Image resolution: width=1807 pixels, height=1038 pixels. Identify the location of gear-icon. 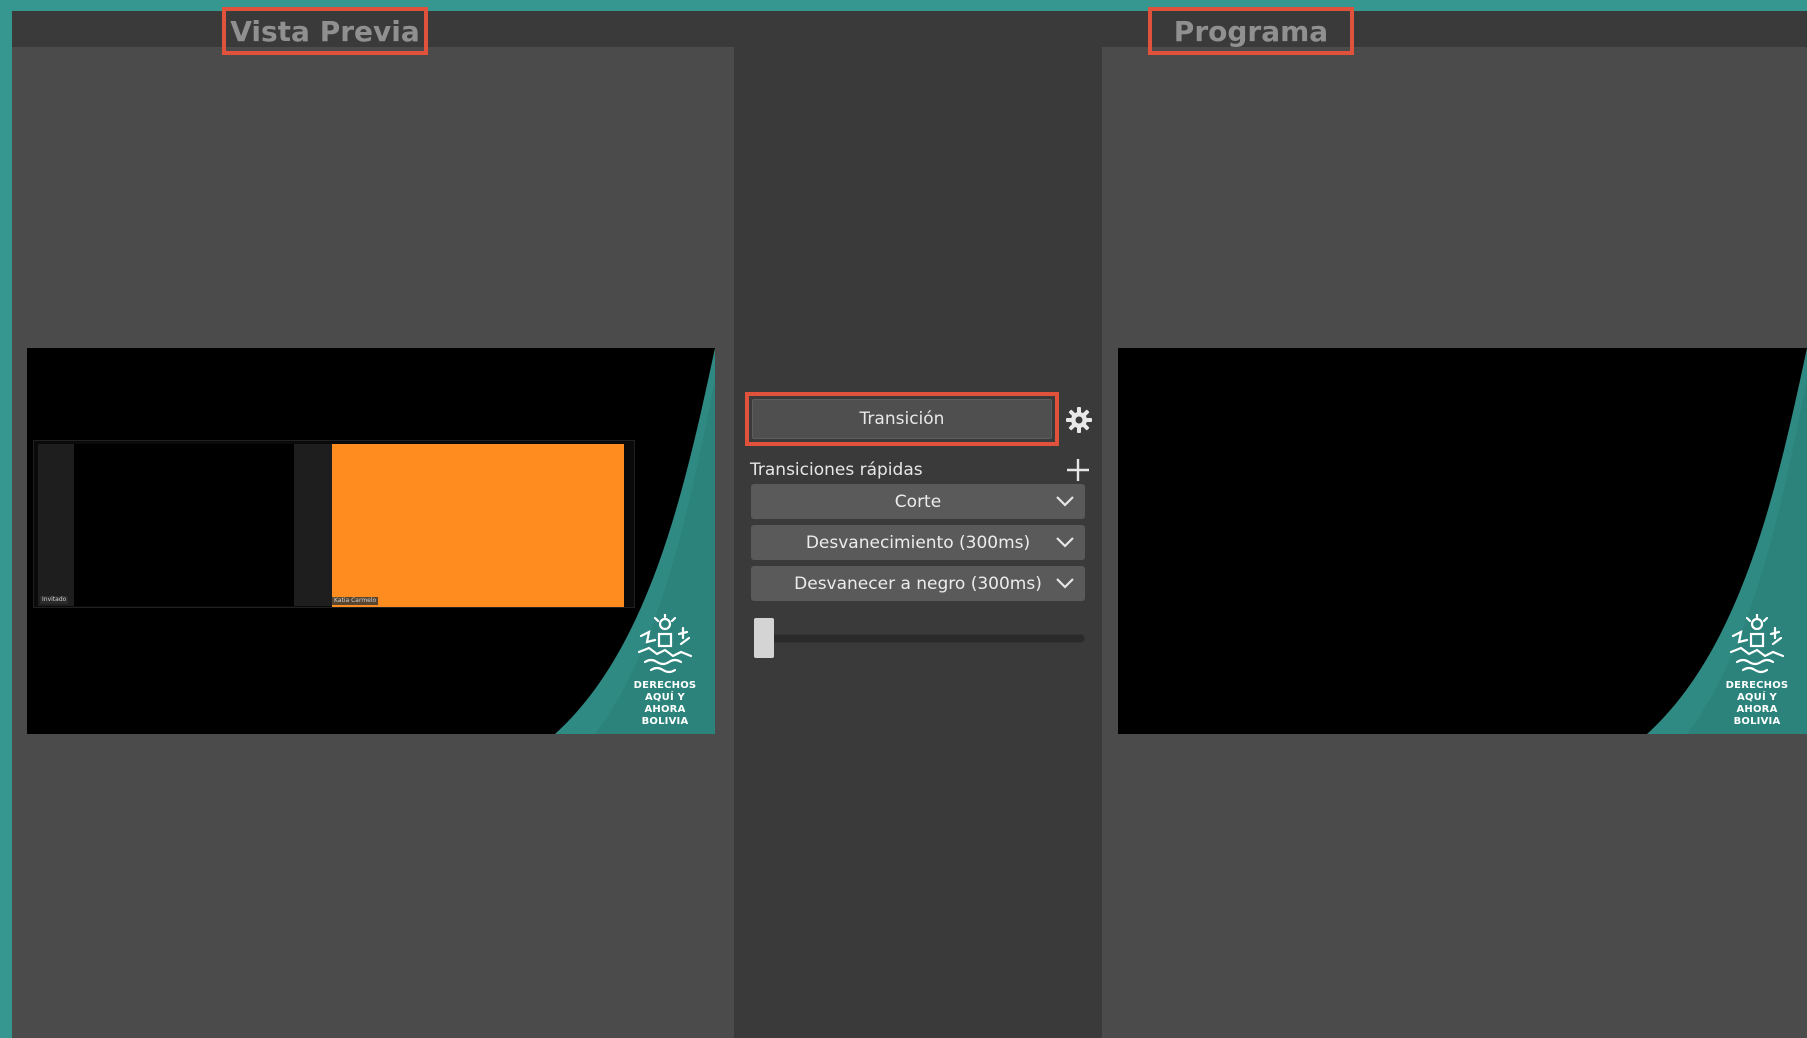
(1079, 420).